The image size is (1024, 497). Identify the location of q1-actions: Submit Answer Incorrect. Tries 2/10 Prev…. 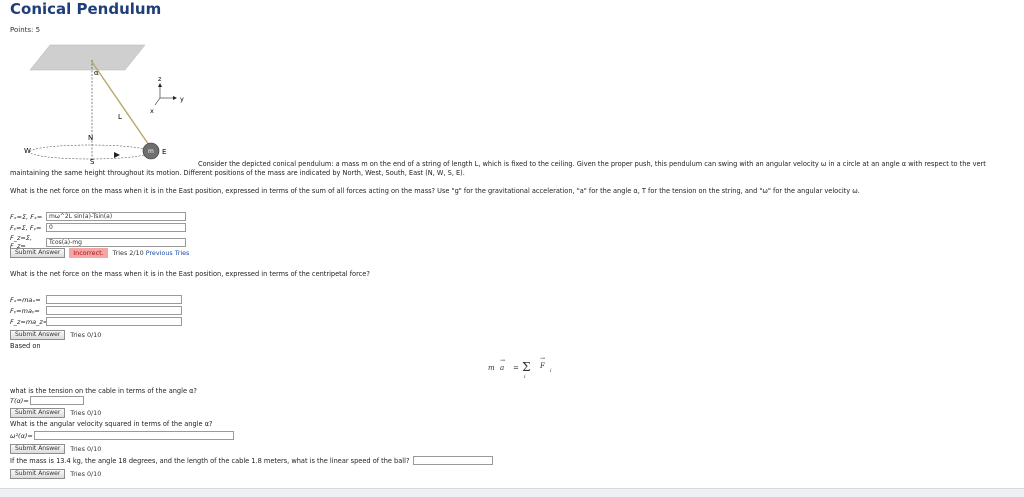
(99, 253).